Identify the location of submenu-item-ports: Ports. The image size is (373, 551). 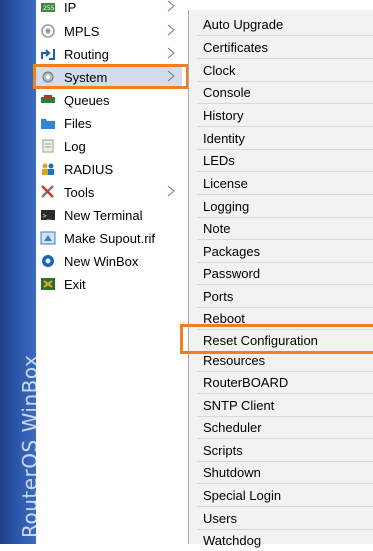
(288, 296).